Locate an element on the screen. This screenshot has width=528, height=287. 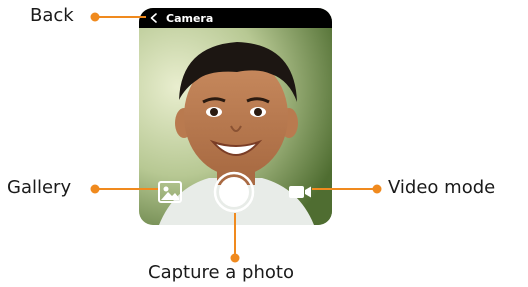
video-leader-dot is located at coordinates (377, 189).